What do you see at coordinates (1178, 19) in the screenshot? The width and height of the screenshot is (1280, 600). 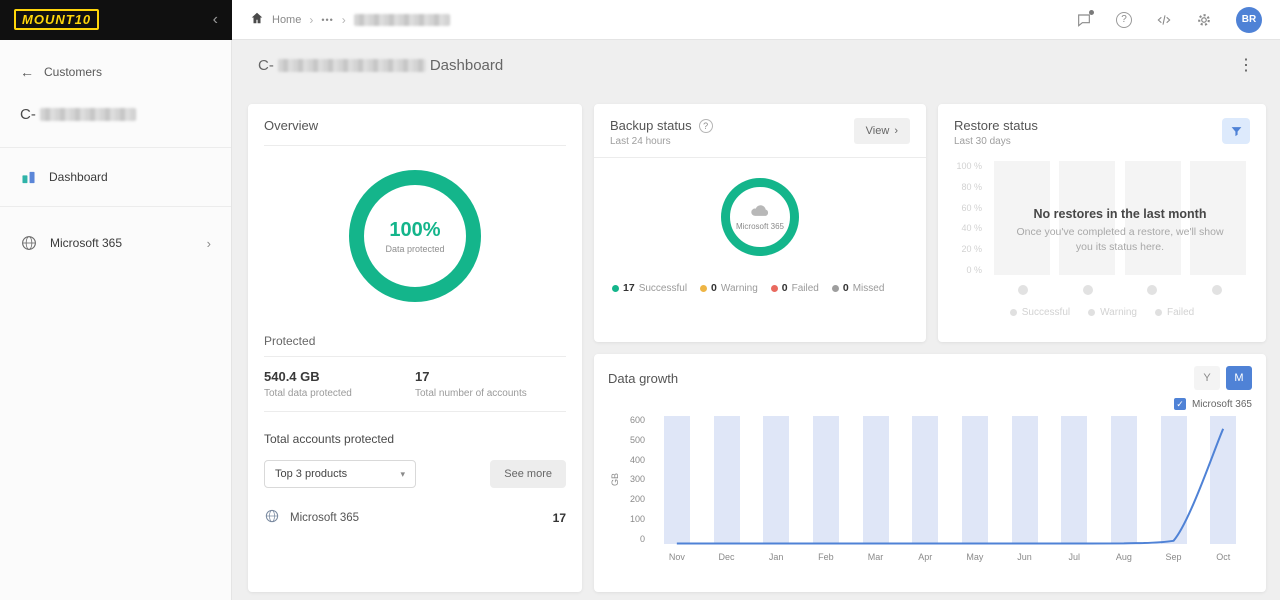 I see `topbar-actions: ? BR` at bounding box center [1178, 19].